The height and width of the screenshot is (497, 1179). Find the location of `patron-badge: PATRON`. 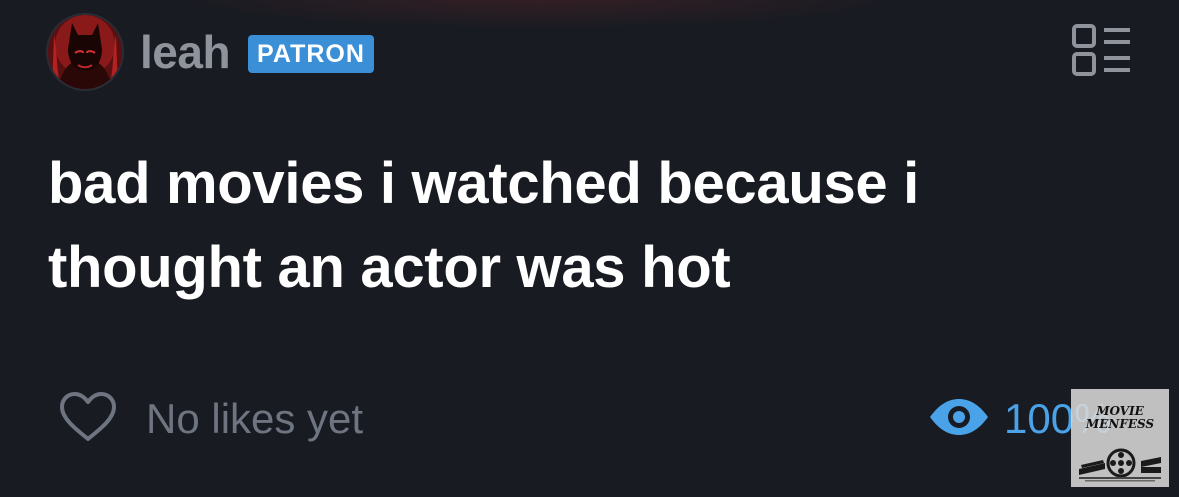

patron-badge: PATRON is located at coordinates (311, 54).